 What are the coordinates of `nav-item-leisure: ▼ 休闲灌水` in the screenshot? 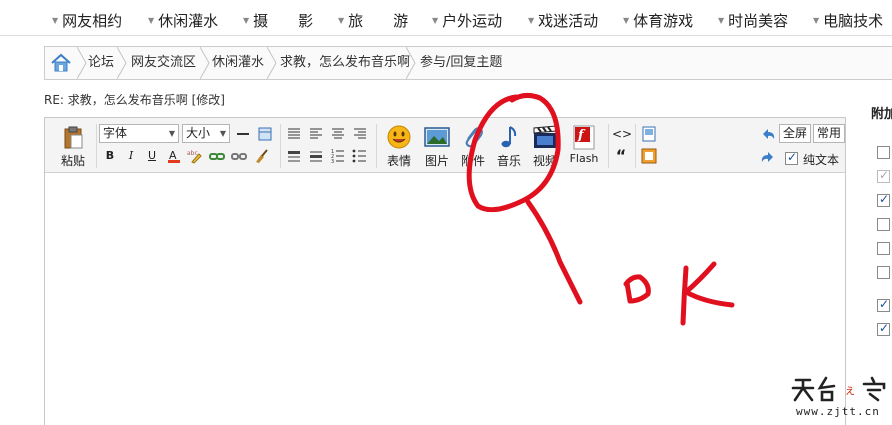 It's located at (183, 21).